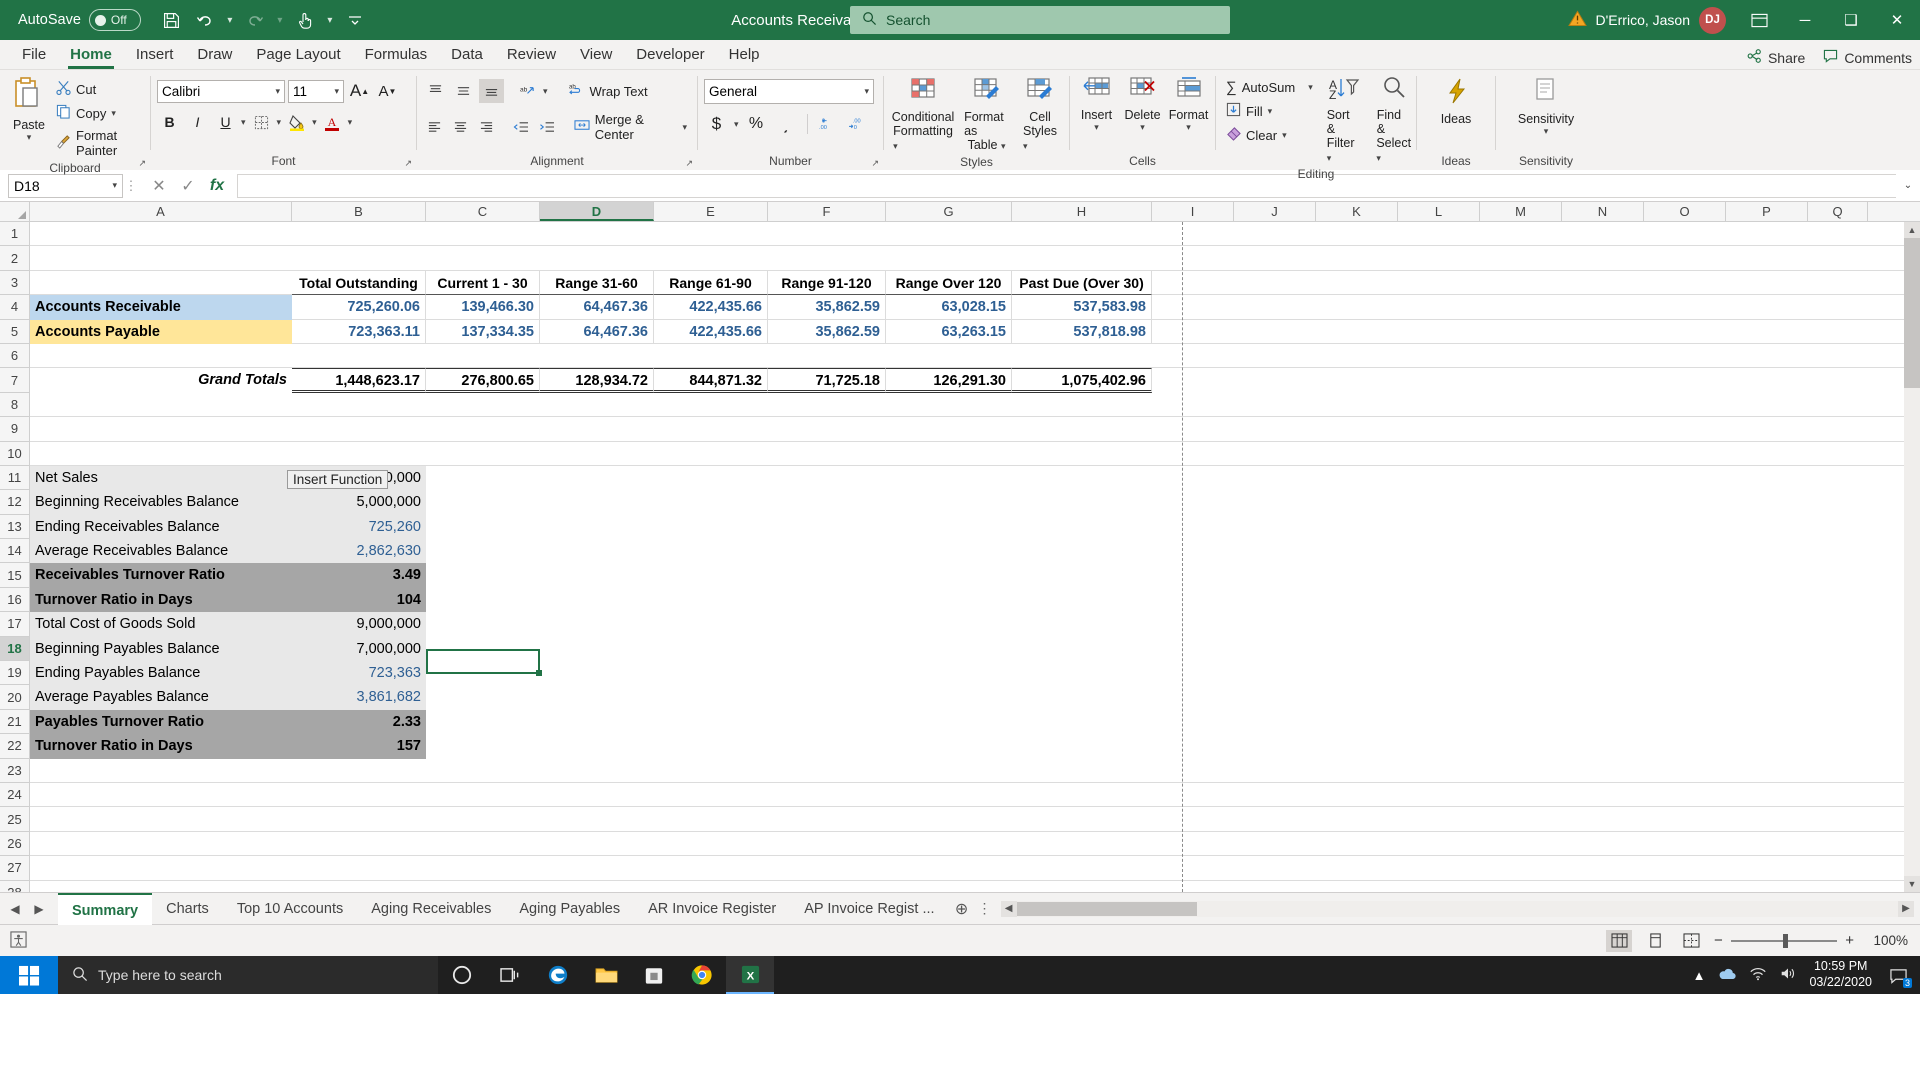 Image resolution: width=1920 pixels, height=1080 pixels. Describe the element at coordinates (685, 127) in the screenshot. I see `merge-center-dropdown-icon: ▾` at that location.